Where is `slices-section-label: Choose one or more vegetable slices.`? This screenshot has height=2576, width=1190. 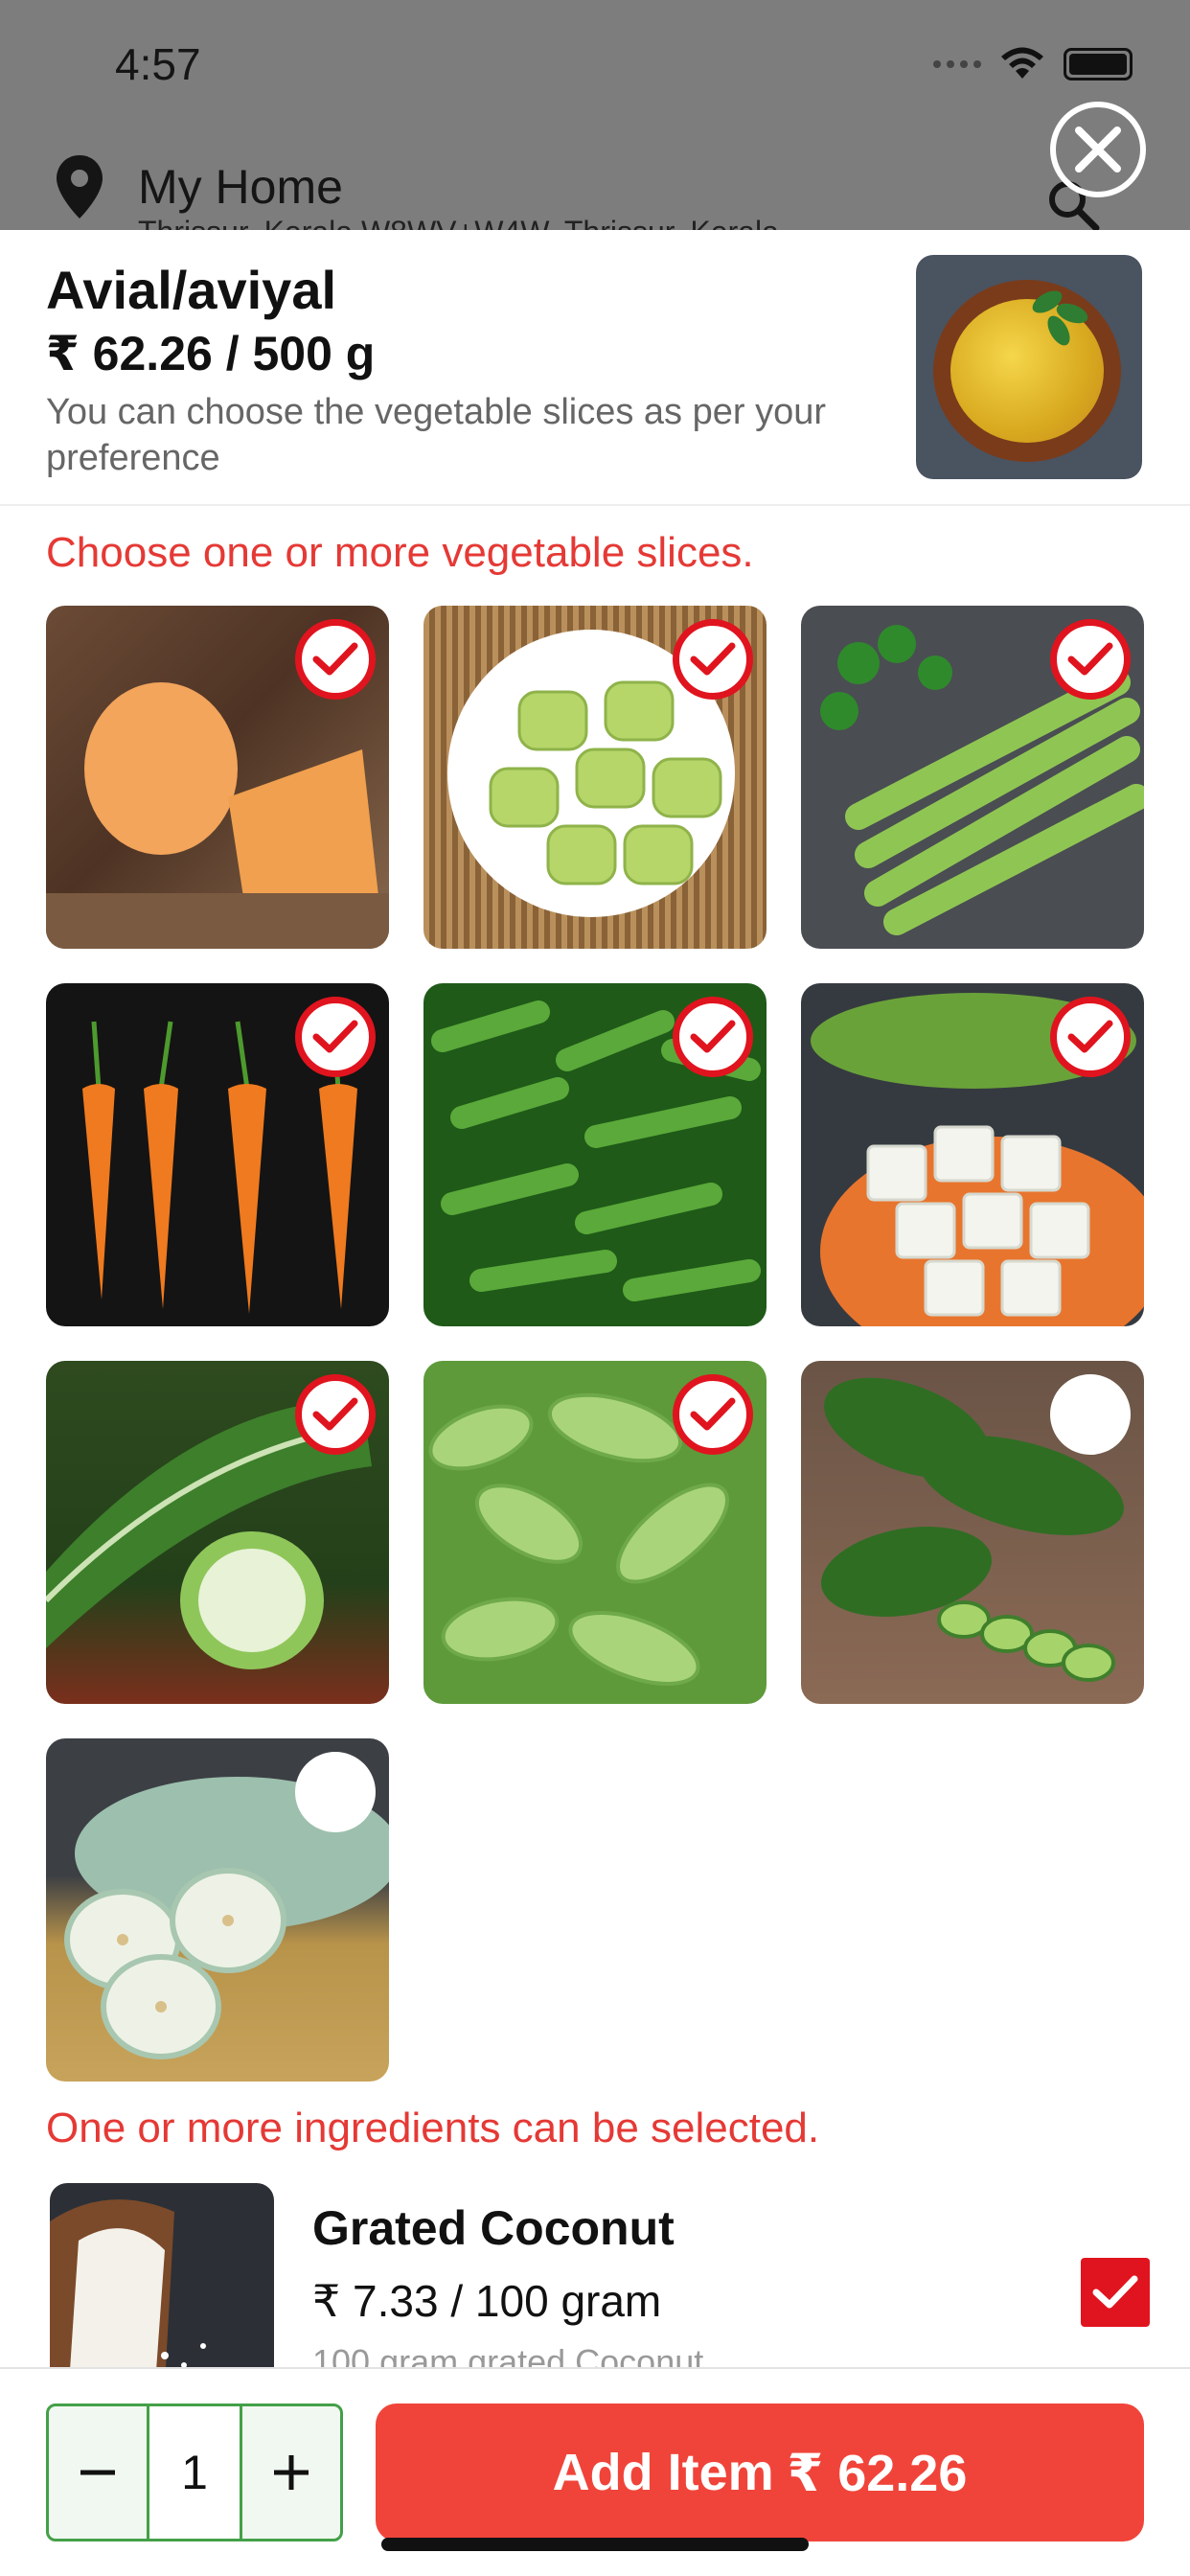 slices-section-label: Choose one or more vegetable slices. is located at coordinates (400, 552).